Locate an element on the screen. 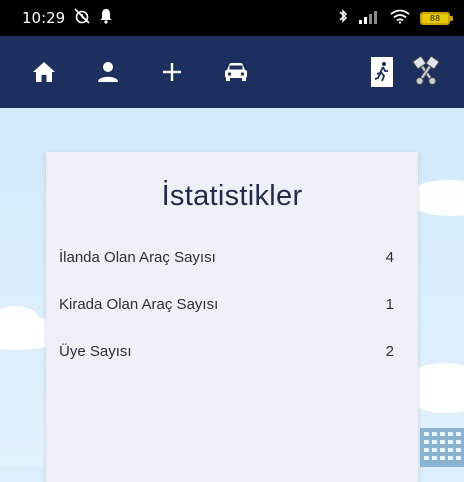 Image resolution: width=464 pixels, height=482 pixels. wifi-icon is located at coordinates (400, 18).